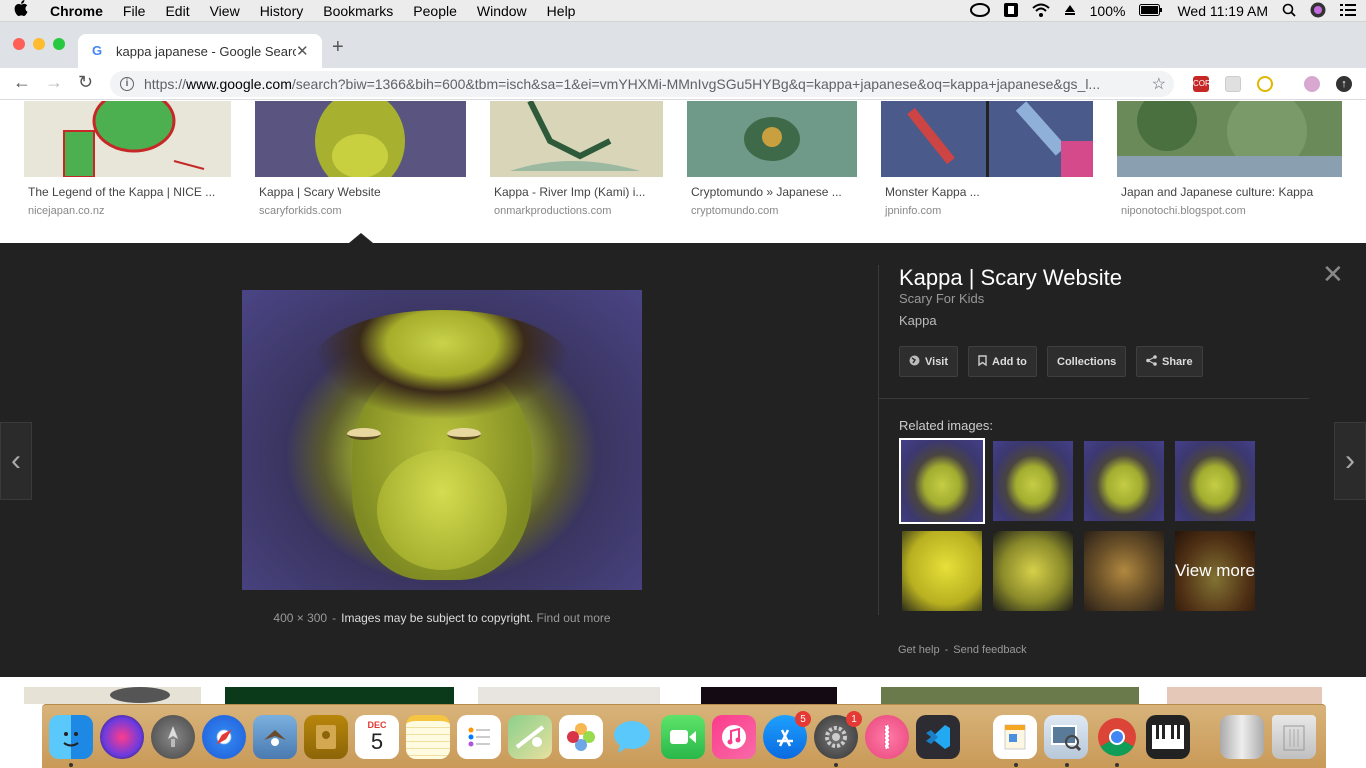 This screenshot has width=1366, height=768. I want to click on launchpad-icon, so click(173, 737).